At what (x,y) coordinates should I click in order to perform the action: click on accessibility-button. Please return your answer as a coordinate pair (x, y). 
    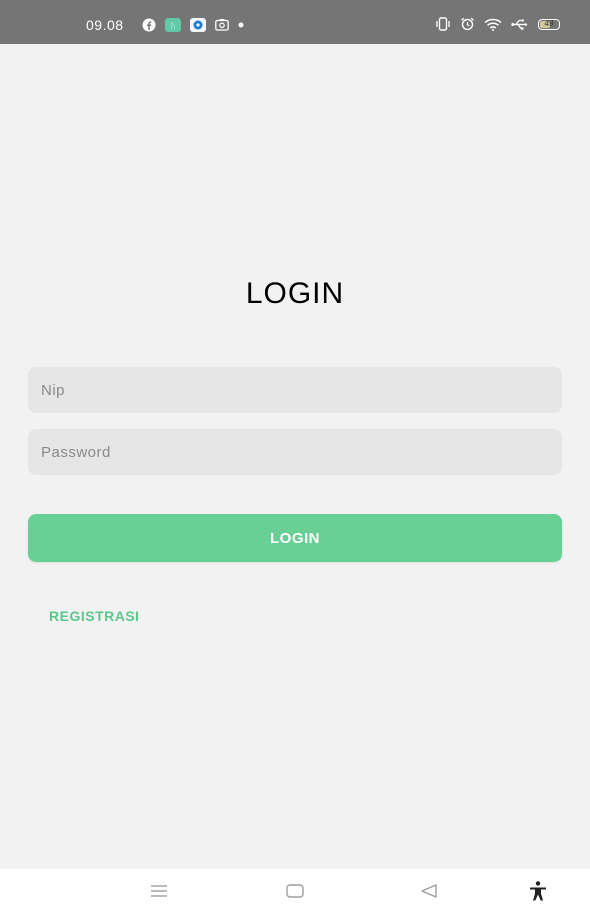
    Looking at the image, I should click on (538, 891).